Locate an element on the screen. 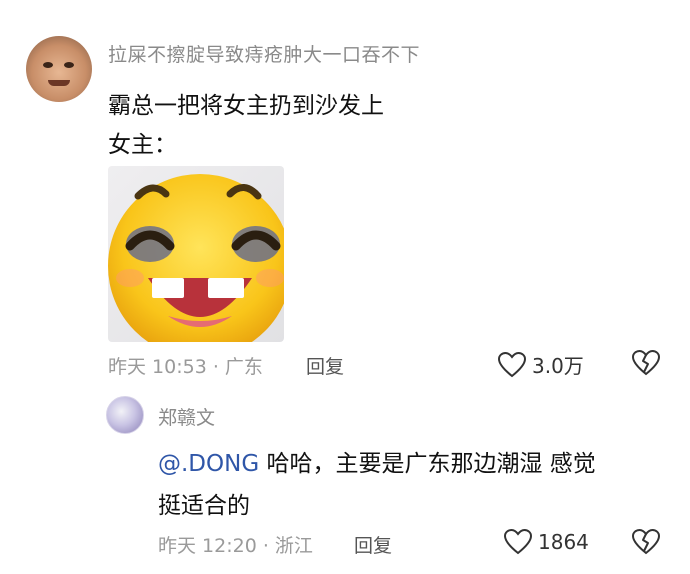  reply-text-line-2: 挺适合的 is located at coordinates (204, 506).